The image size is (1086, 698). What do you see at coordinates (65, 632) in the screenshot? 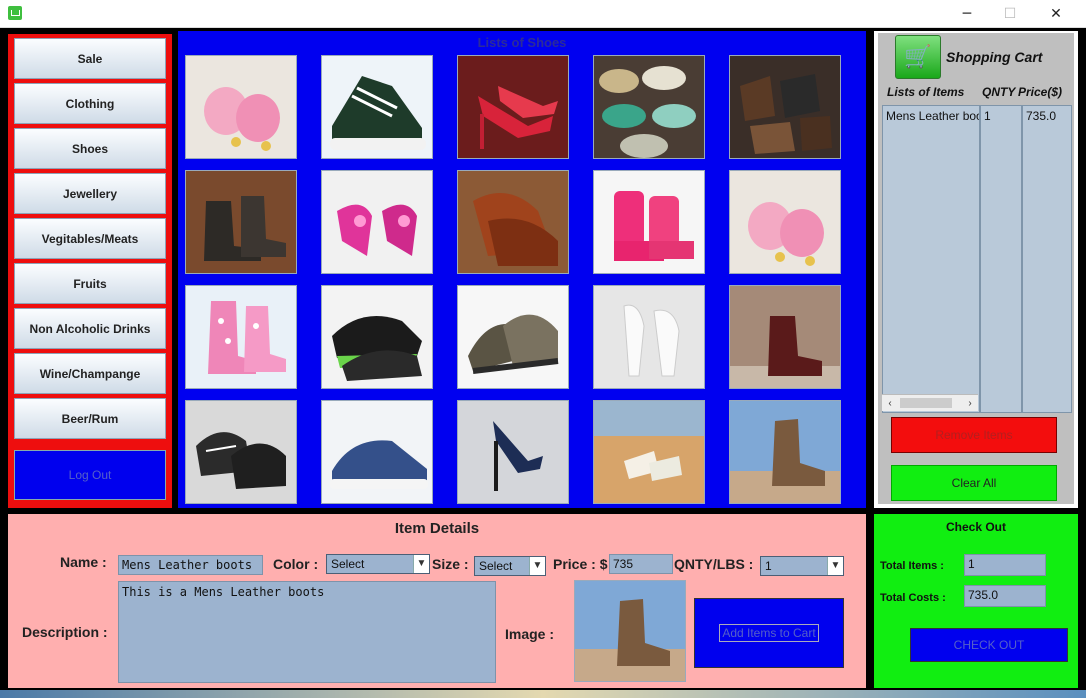
I see `description-label: Description :` at bounding box center [65, 632].